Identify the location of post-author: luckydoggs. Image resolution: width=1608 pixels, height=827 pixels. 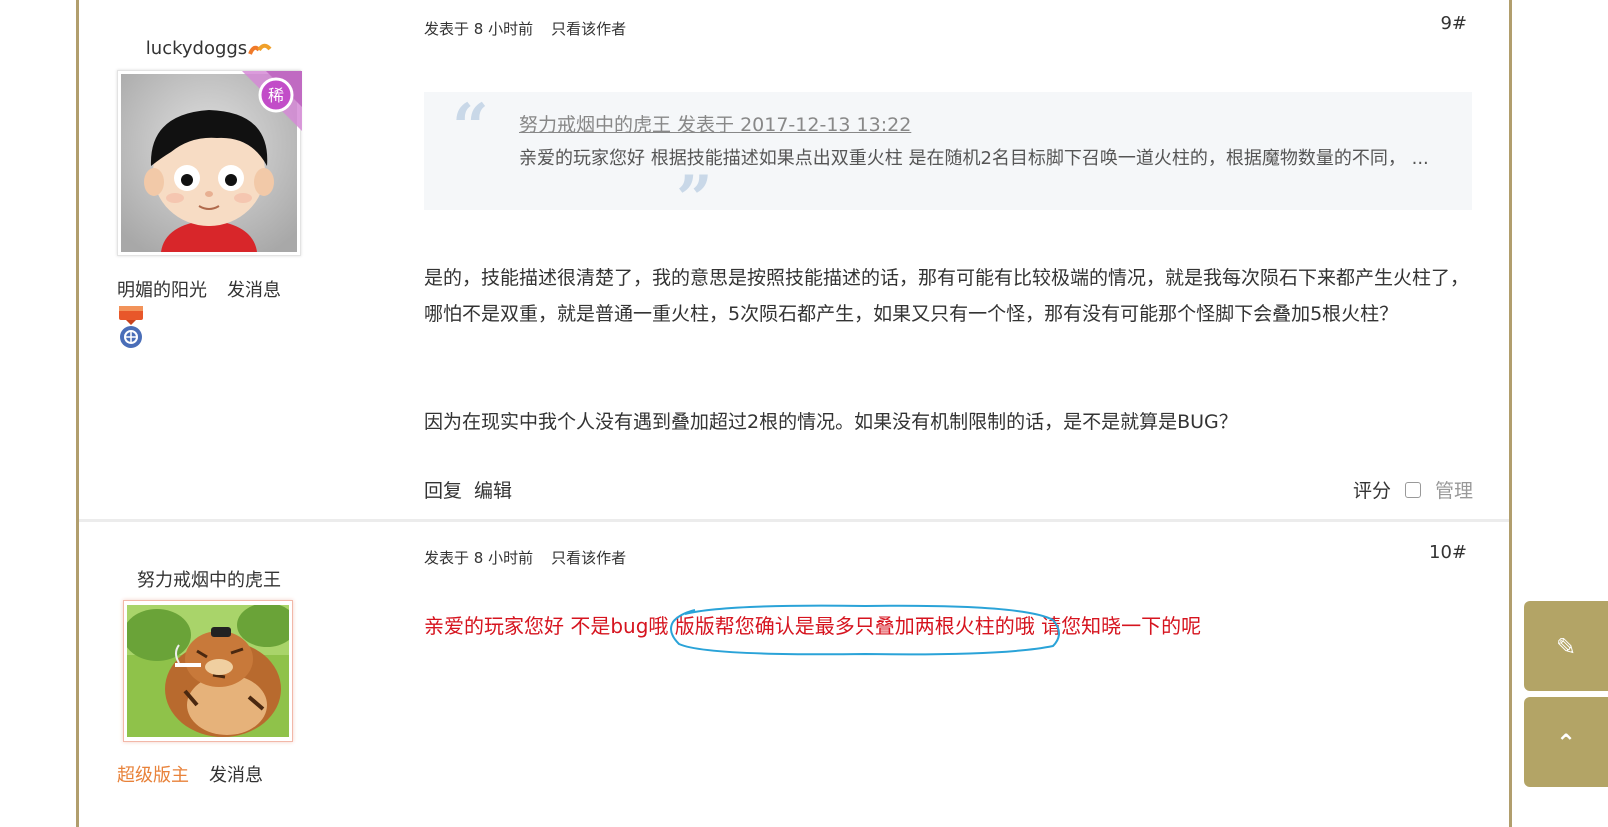
(209, 48).